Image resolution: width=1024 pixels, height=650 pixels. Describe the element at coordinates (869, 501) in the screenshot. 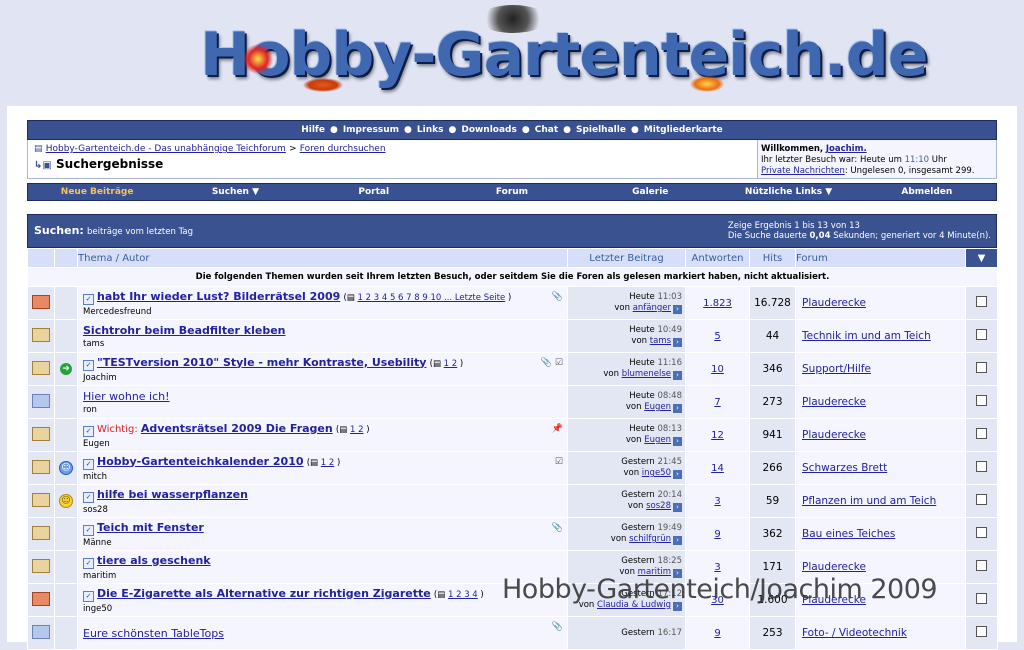

I see `forum-link: Pflanzen im und am Teich` at that location.